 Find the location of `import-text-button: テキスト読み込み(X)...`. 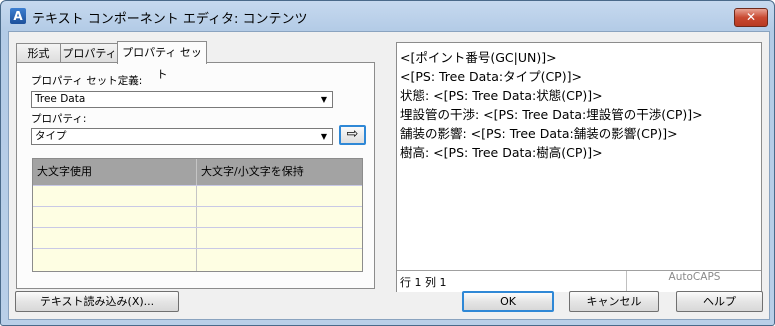

import-text-button: テキスト読み込み(X)... is located at coordinates (97, 301).